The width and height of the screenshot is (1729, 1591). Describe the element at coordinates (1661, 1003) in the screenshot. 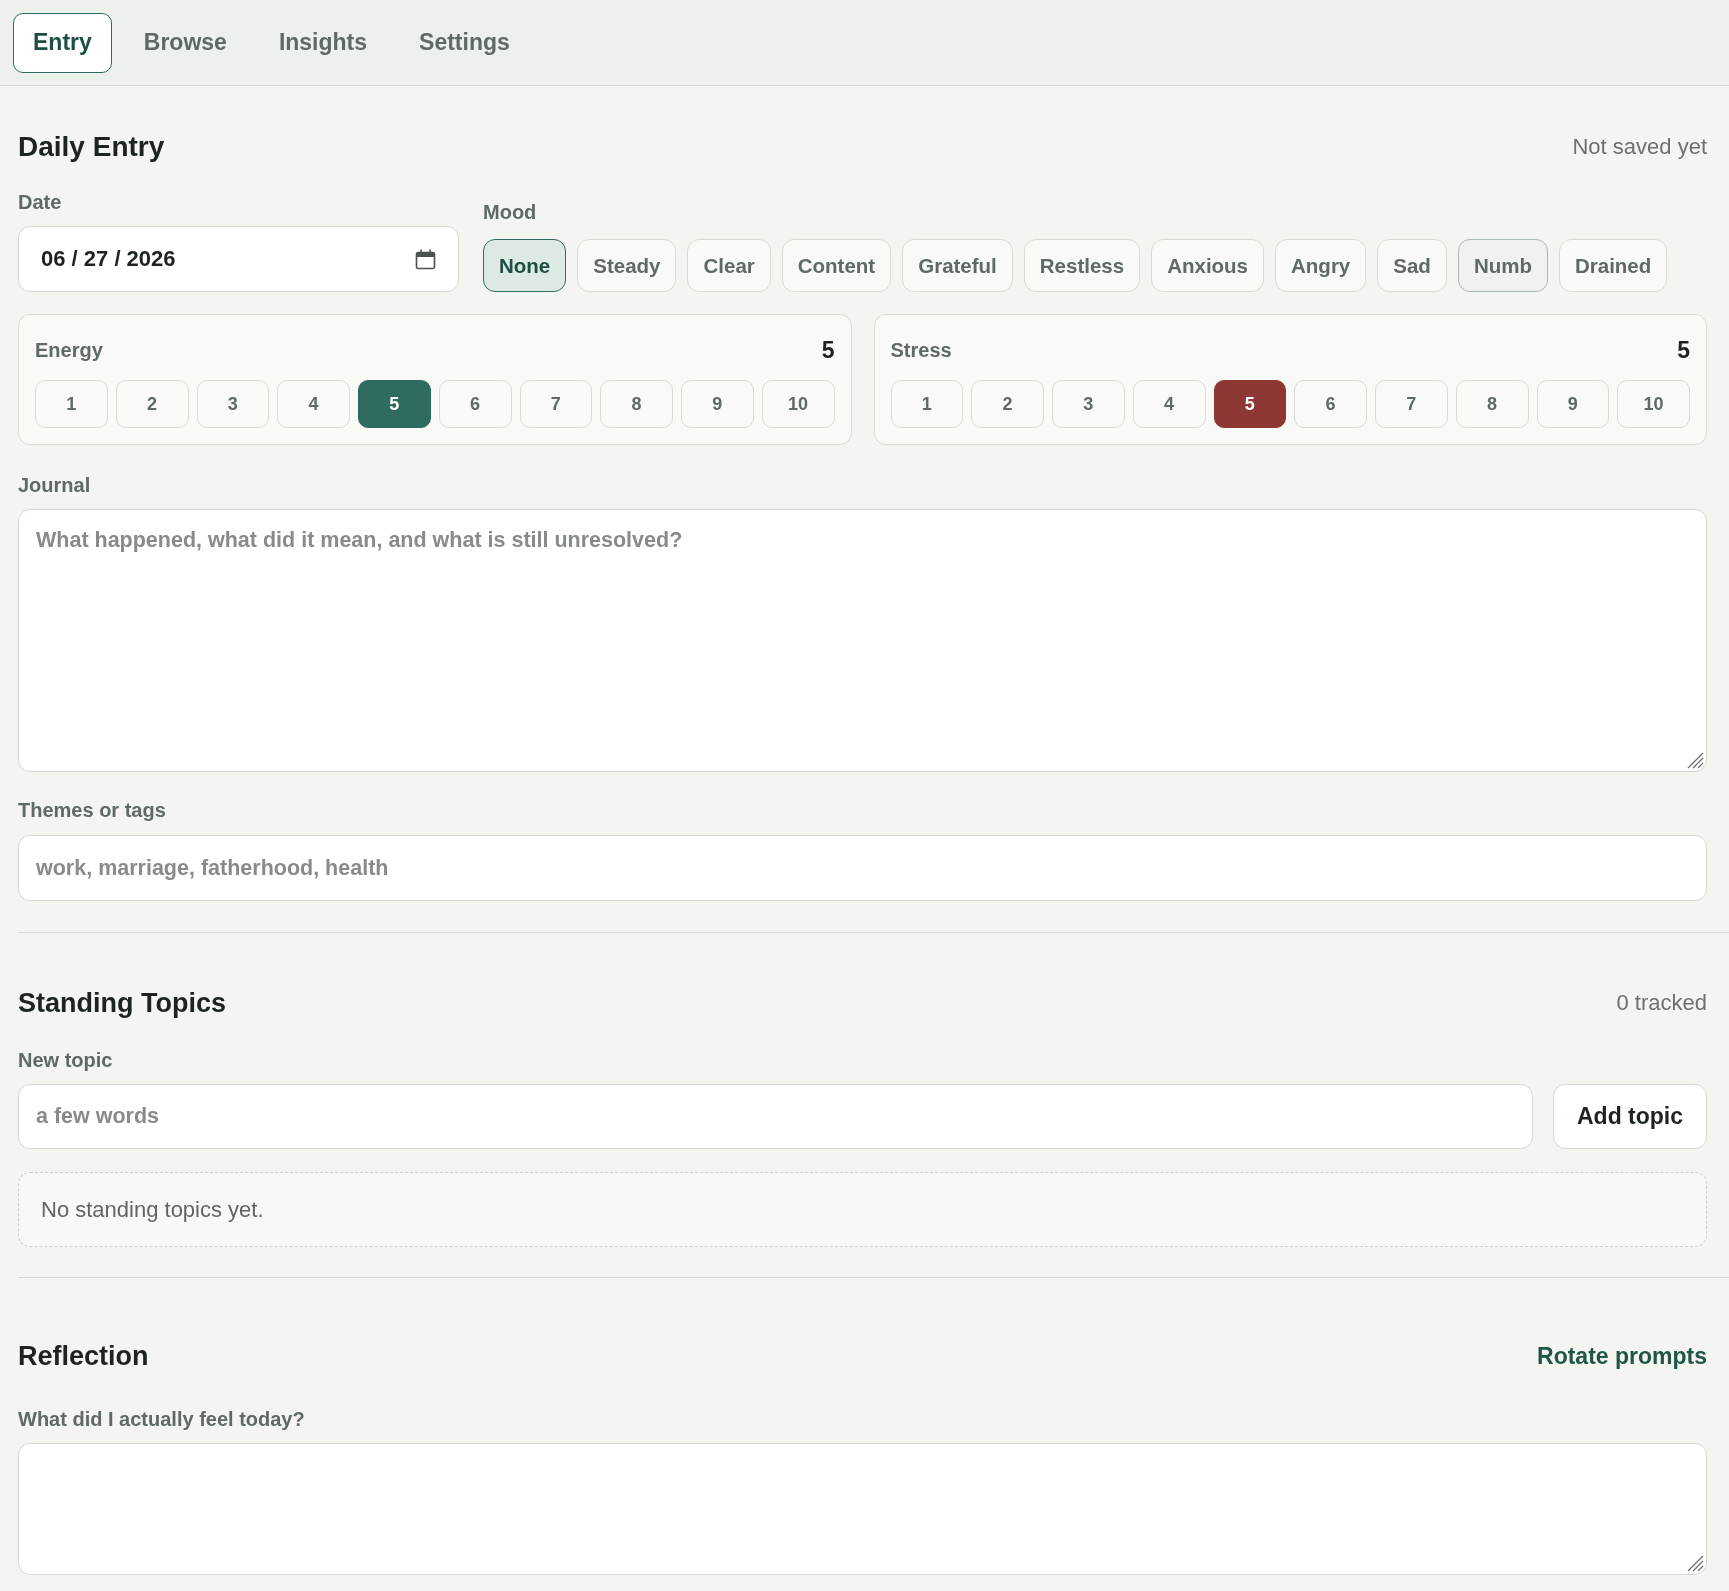

I see `tracked-count: 0 tracked` at that location.